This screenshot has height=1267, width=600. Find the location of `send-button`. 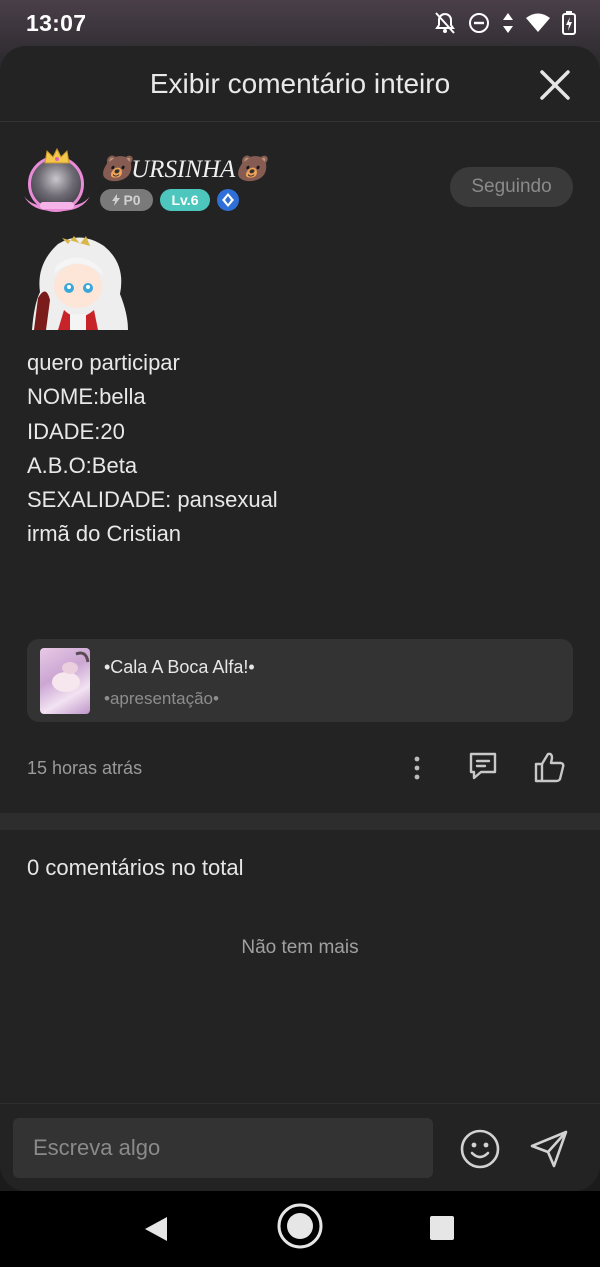

send-button is located at coordinates (549, 1149).